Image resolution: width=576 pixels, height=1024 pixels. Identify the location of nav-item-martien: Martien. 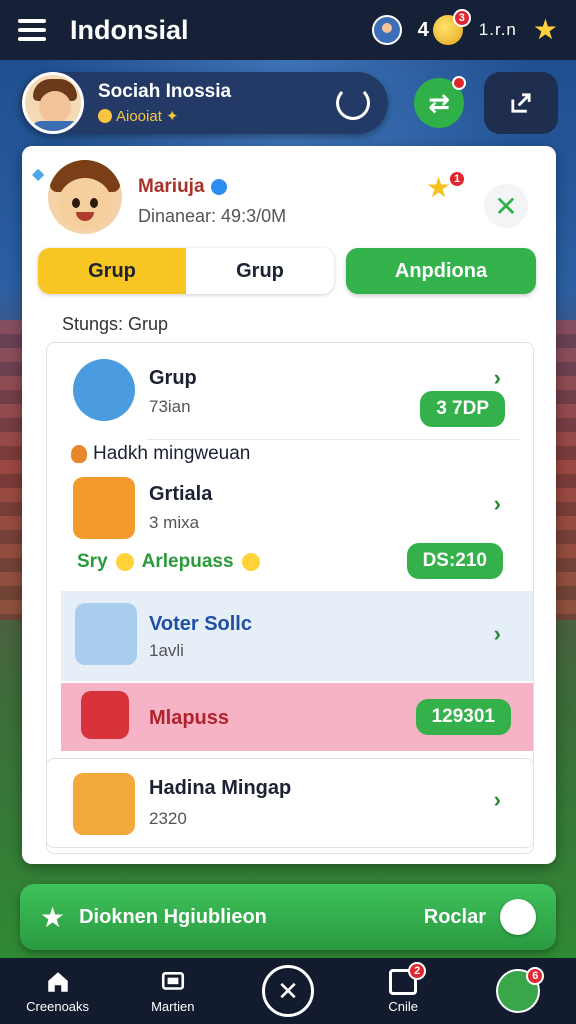
(173, 991).